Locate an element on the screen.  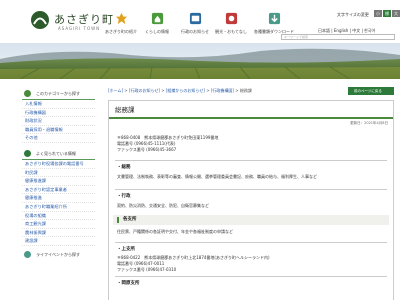
font-size-small-button: 小 is located at coordinates (378, 13).